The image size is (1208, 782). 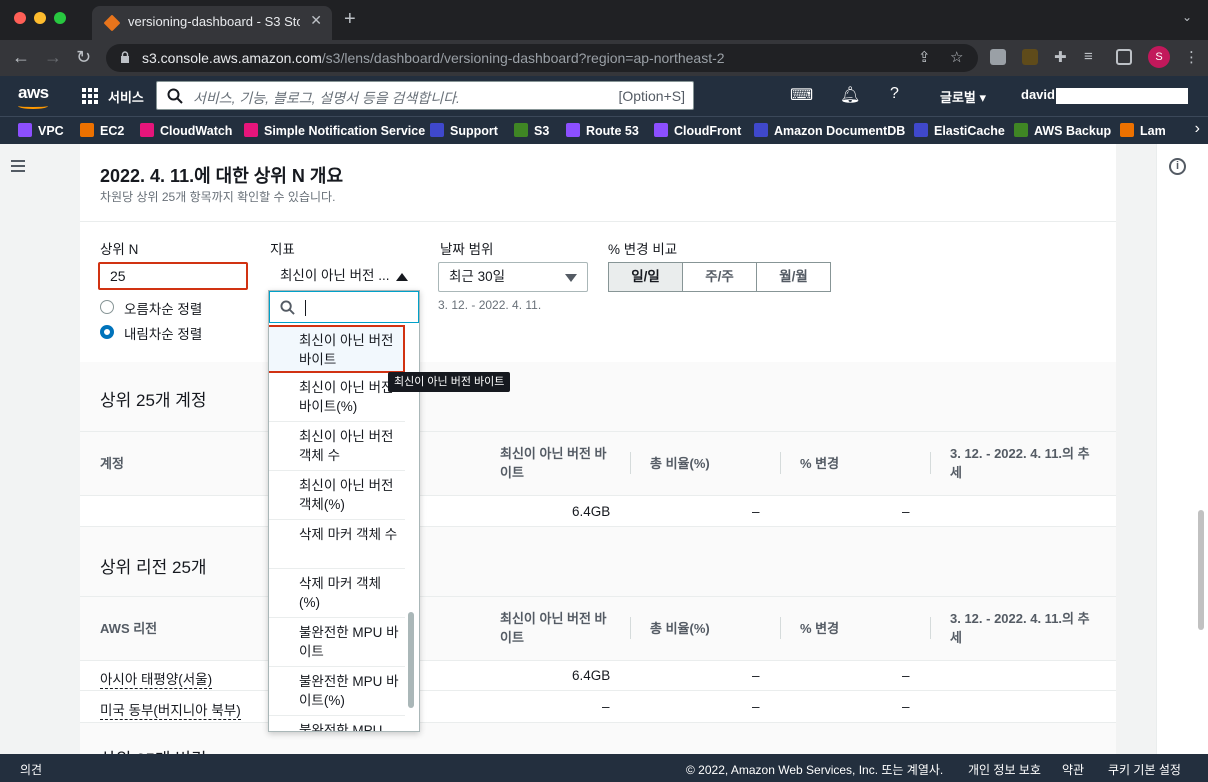 What do you see at coordinates (112, 463) in the screenshot?
I see `col-account: 계정` at bounding box center [112, 463].